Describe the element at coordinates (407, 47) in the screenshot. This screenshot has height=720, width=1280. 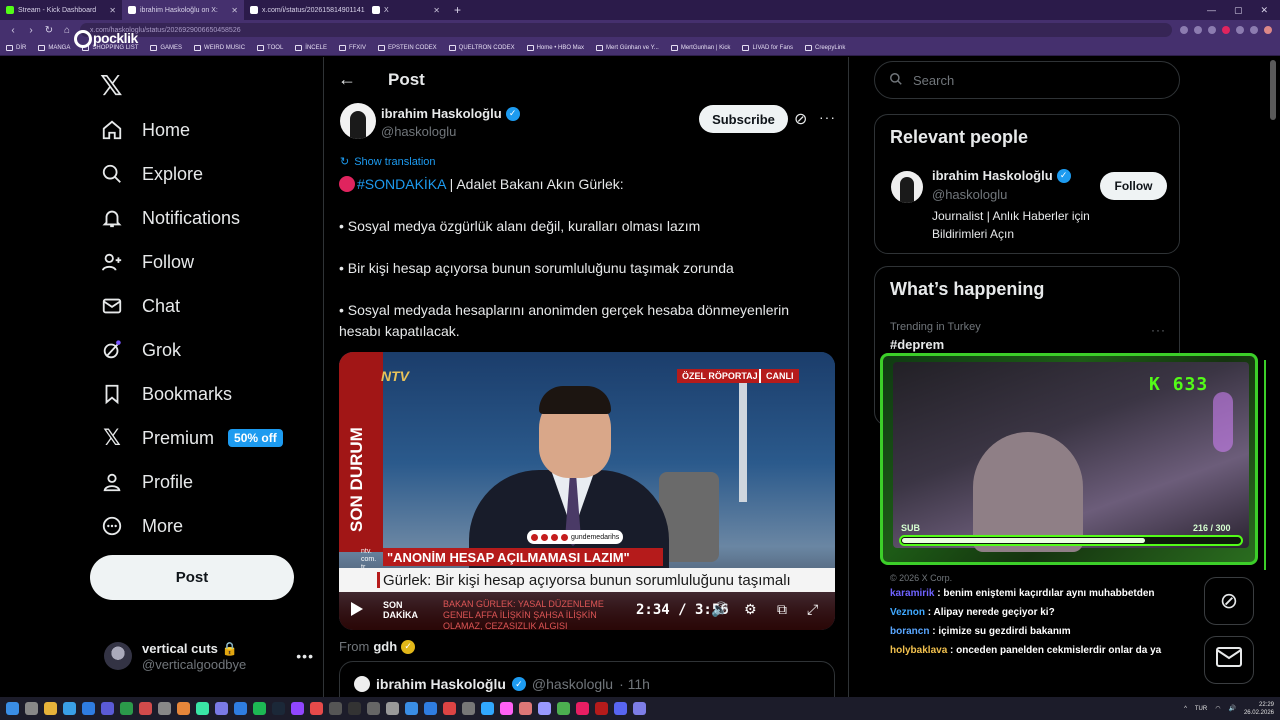
I see `bookmark-item: EPSTEIN CODEX` at that location.